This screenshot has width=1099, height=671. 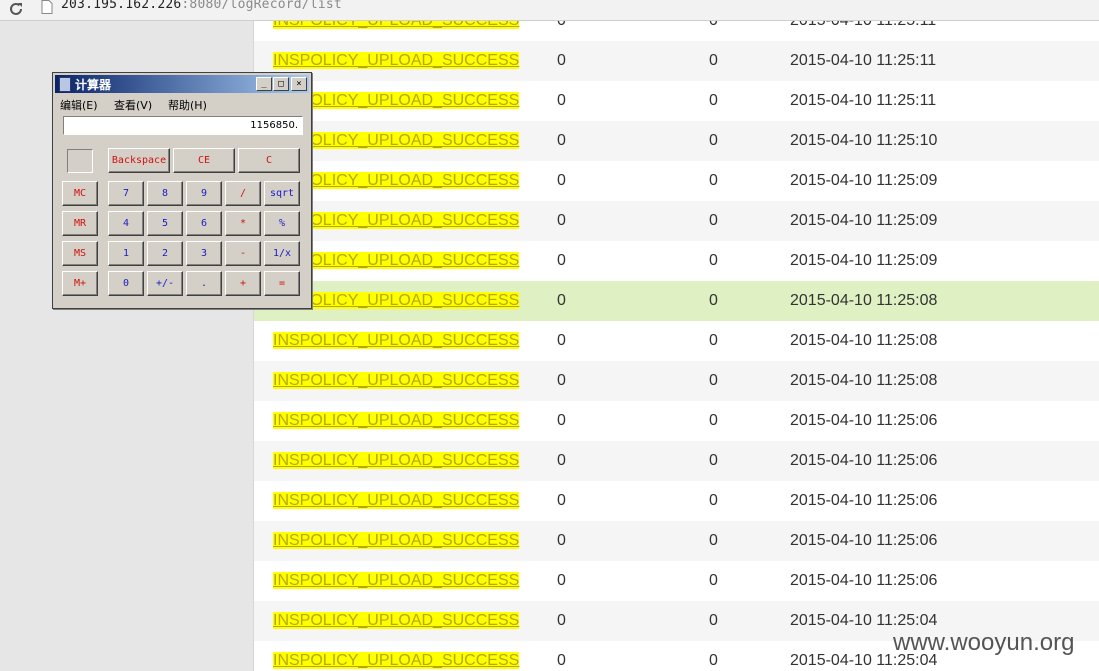 I want to click on digit-2-button: 2, so click(x=165, y=253).